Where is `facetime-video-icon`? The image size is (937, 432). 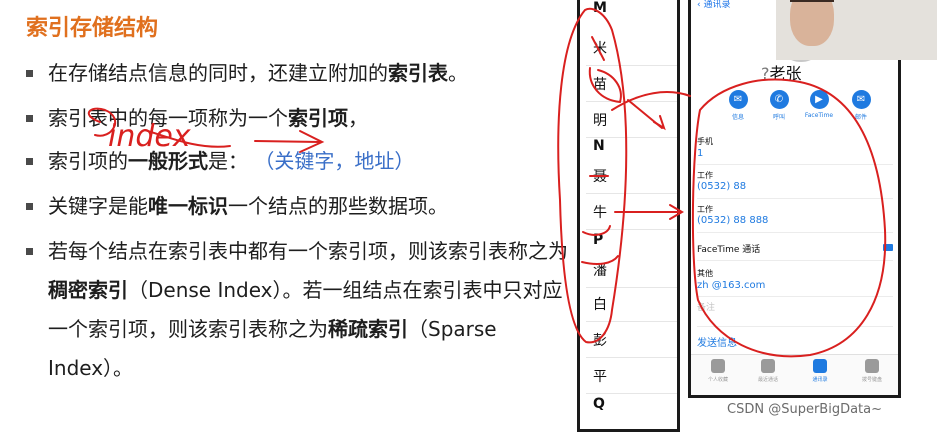 facetime-video-icon is located at coordinates (888, 247).